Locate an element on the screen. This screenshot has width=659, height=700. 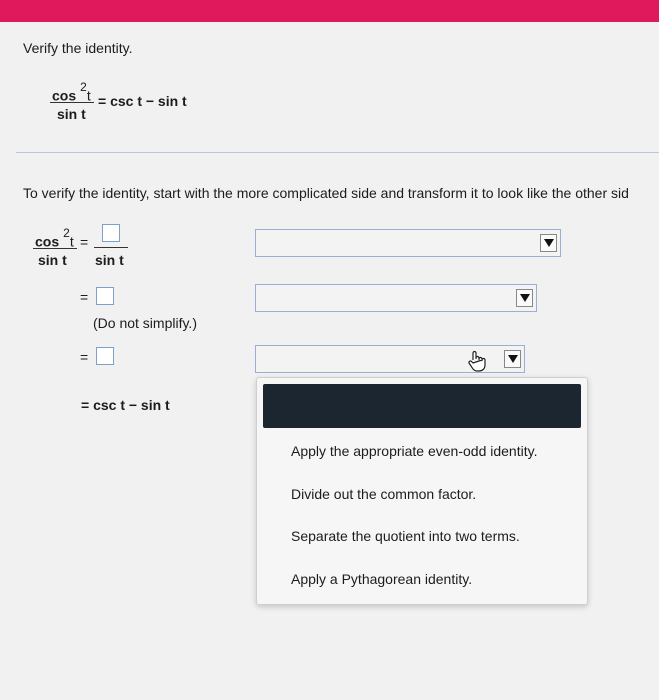
menu-item-pythagorean-identity: Apply a Pythagorean identity. is located at coordinates (381, 579).